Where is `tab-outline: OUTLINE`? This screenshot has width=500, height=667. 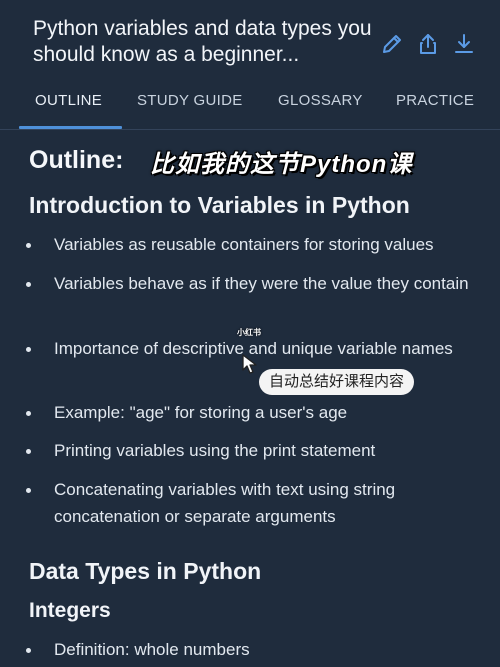
tab-outline: OUTLINE is located at coordinates (68, 100).